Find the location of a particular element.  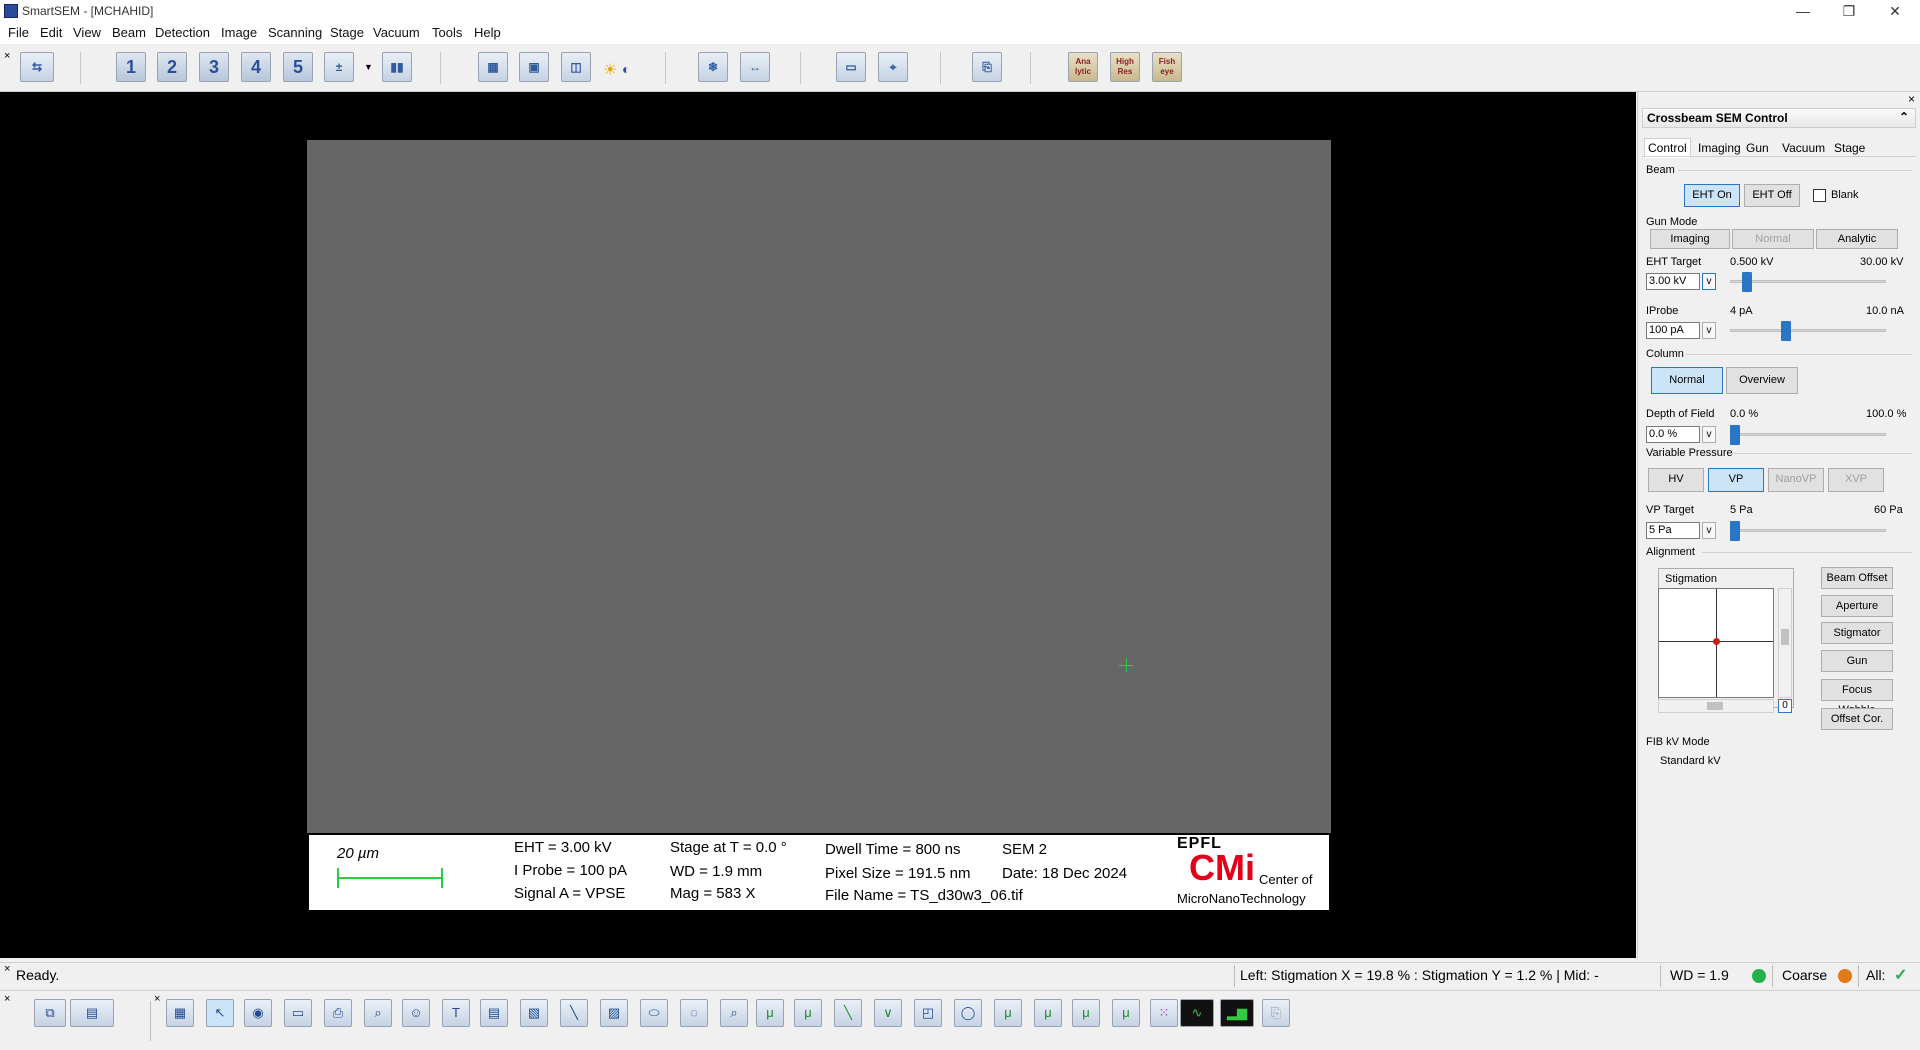

measure-angle-icon: ∨ is located at coordinates (888, 1013).